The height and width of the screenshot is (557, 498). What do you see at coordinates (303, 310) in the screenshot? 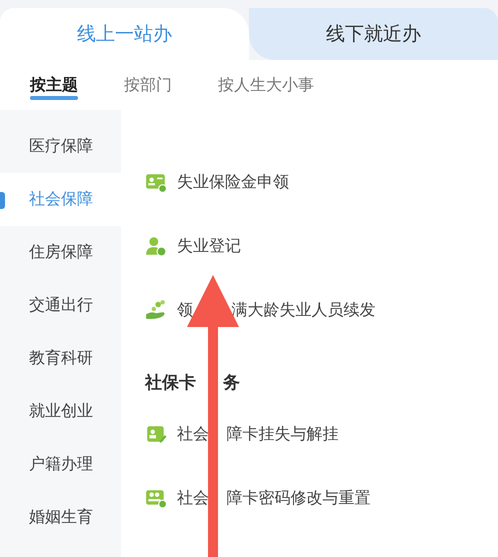
I see `service-link: 满大龄失业人员续发` at bounding box center [303, 310].